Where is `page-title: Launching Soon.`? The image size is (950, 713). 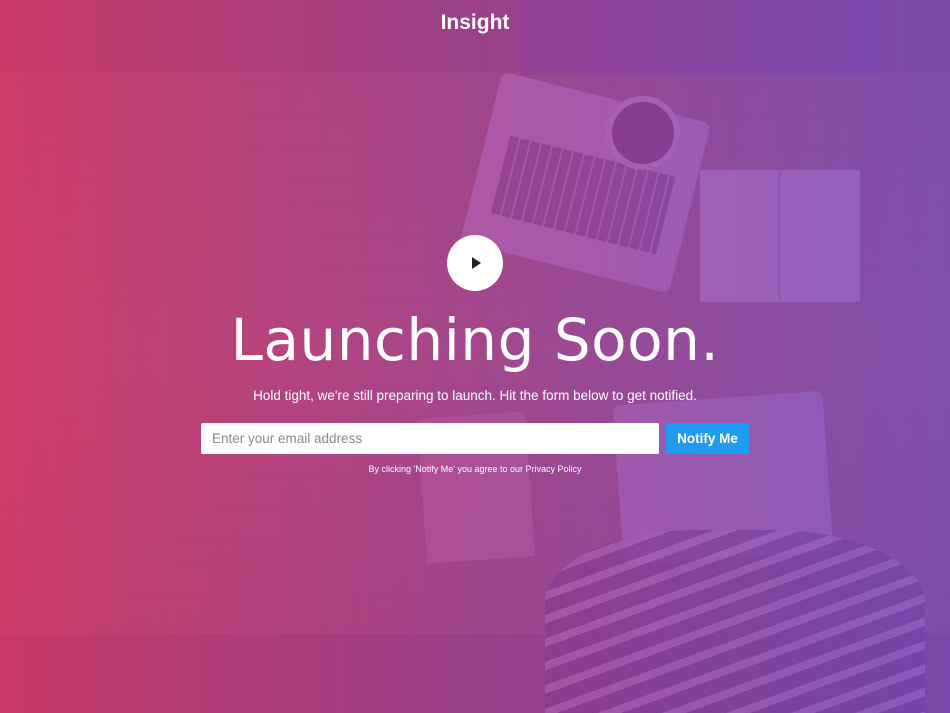 page-title: Launching Soon. is located at coordinates (475, 340).